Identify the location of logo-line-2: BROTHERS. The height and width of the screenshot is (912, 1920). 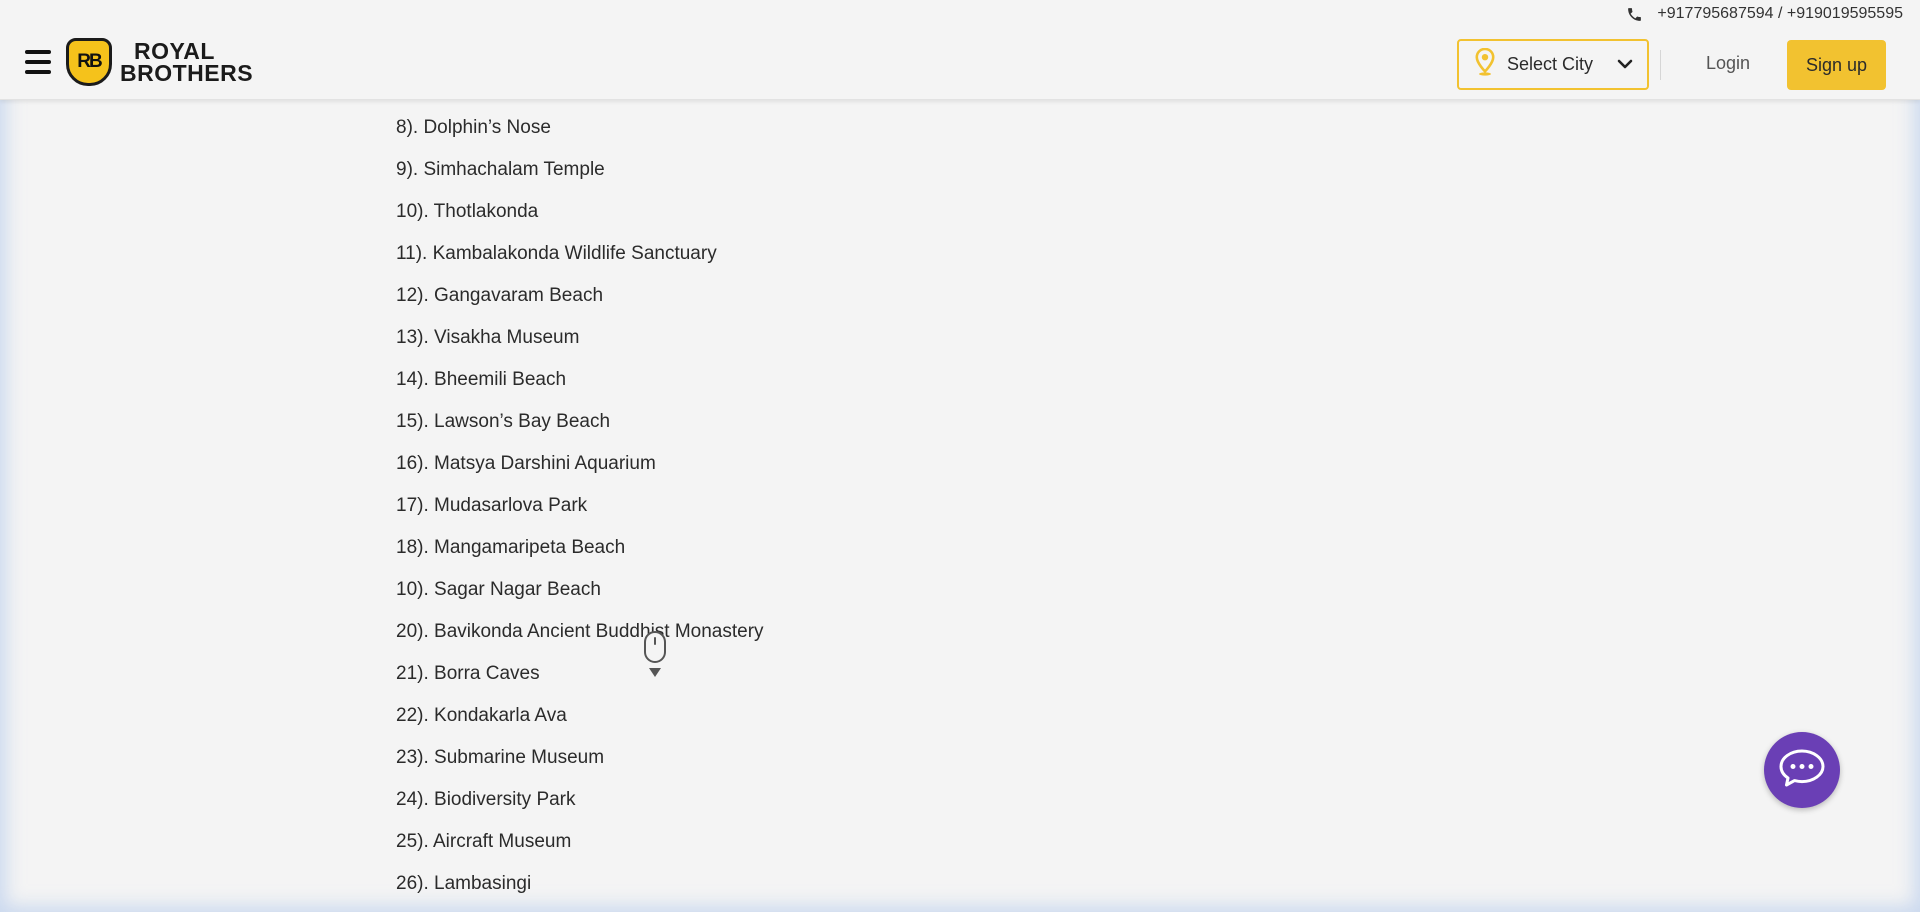
(187, 73).